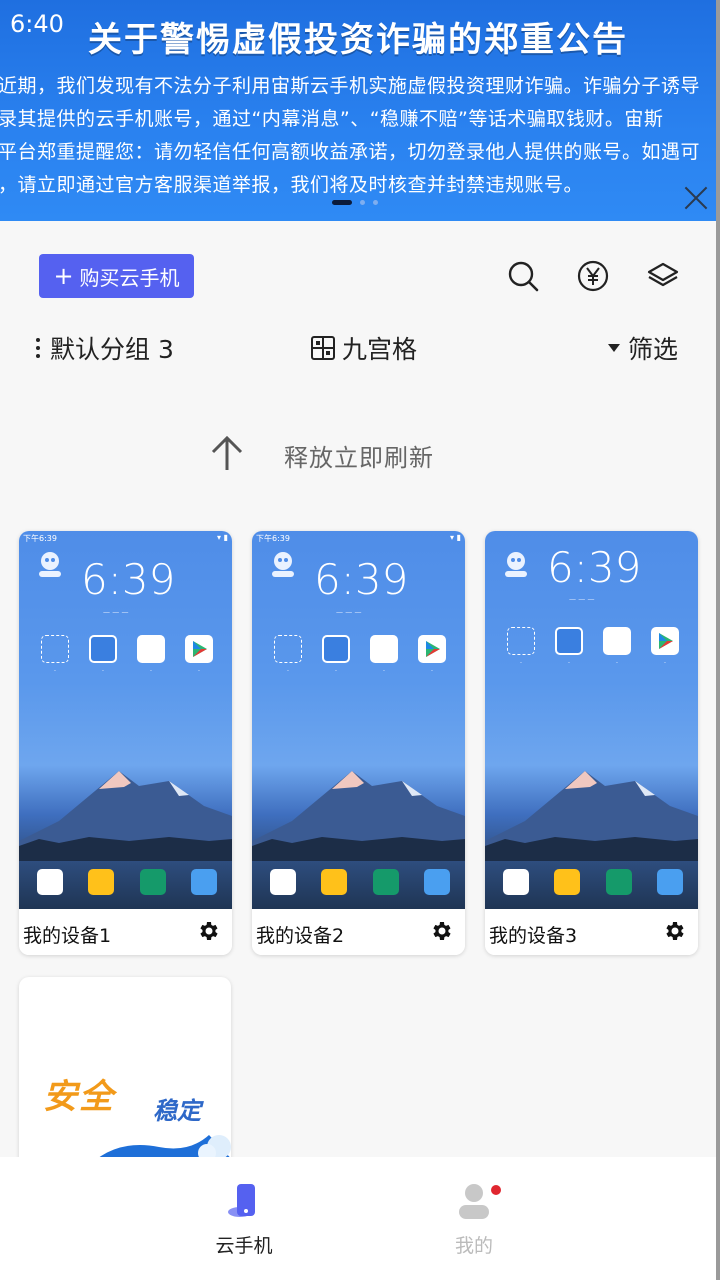 The height and width of the screenshot is (1280, 720). What do you see at coordinates (125, 932) in the screenshot?
I see `device-card-footer: 我的设备1` at bounding box center [125, 932].